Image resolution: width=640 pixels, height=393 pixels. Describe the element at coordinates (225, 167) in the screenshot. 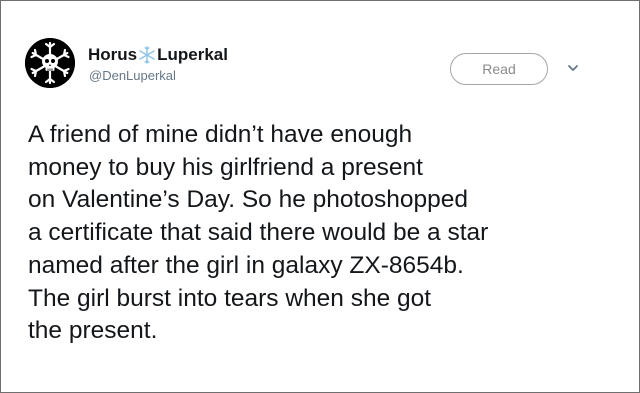

I see `tweet-text-line: money to buy his girlfriend a present` at that location.